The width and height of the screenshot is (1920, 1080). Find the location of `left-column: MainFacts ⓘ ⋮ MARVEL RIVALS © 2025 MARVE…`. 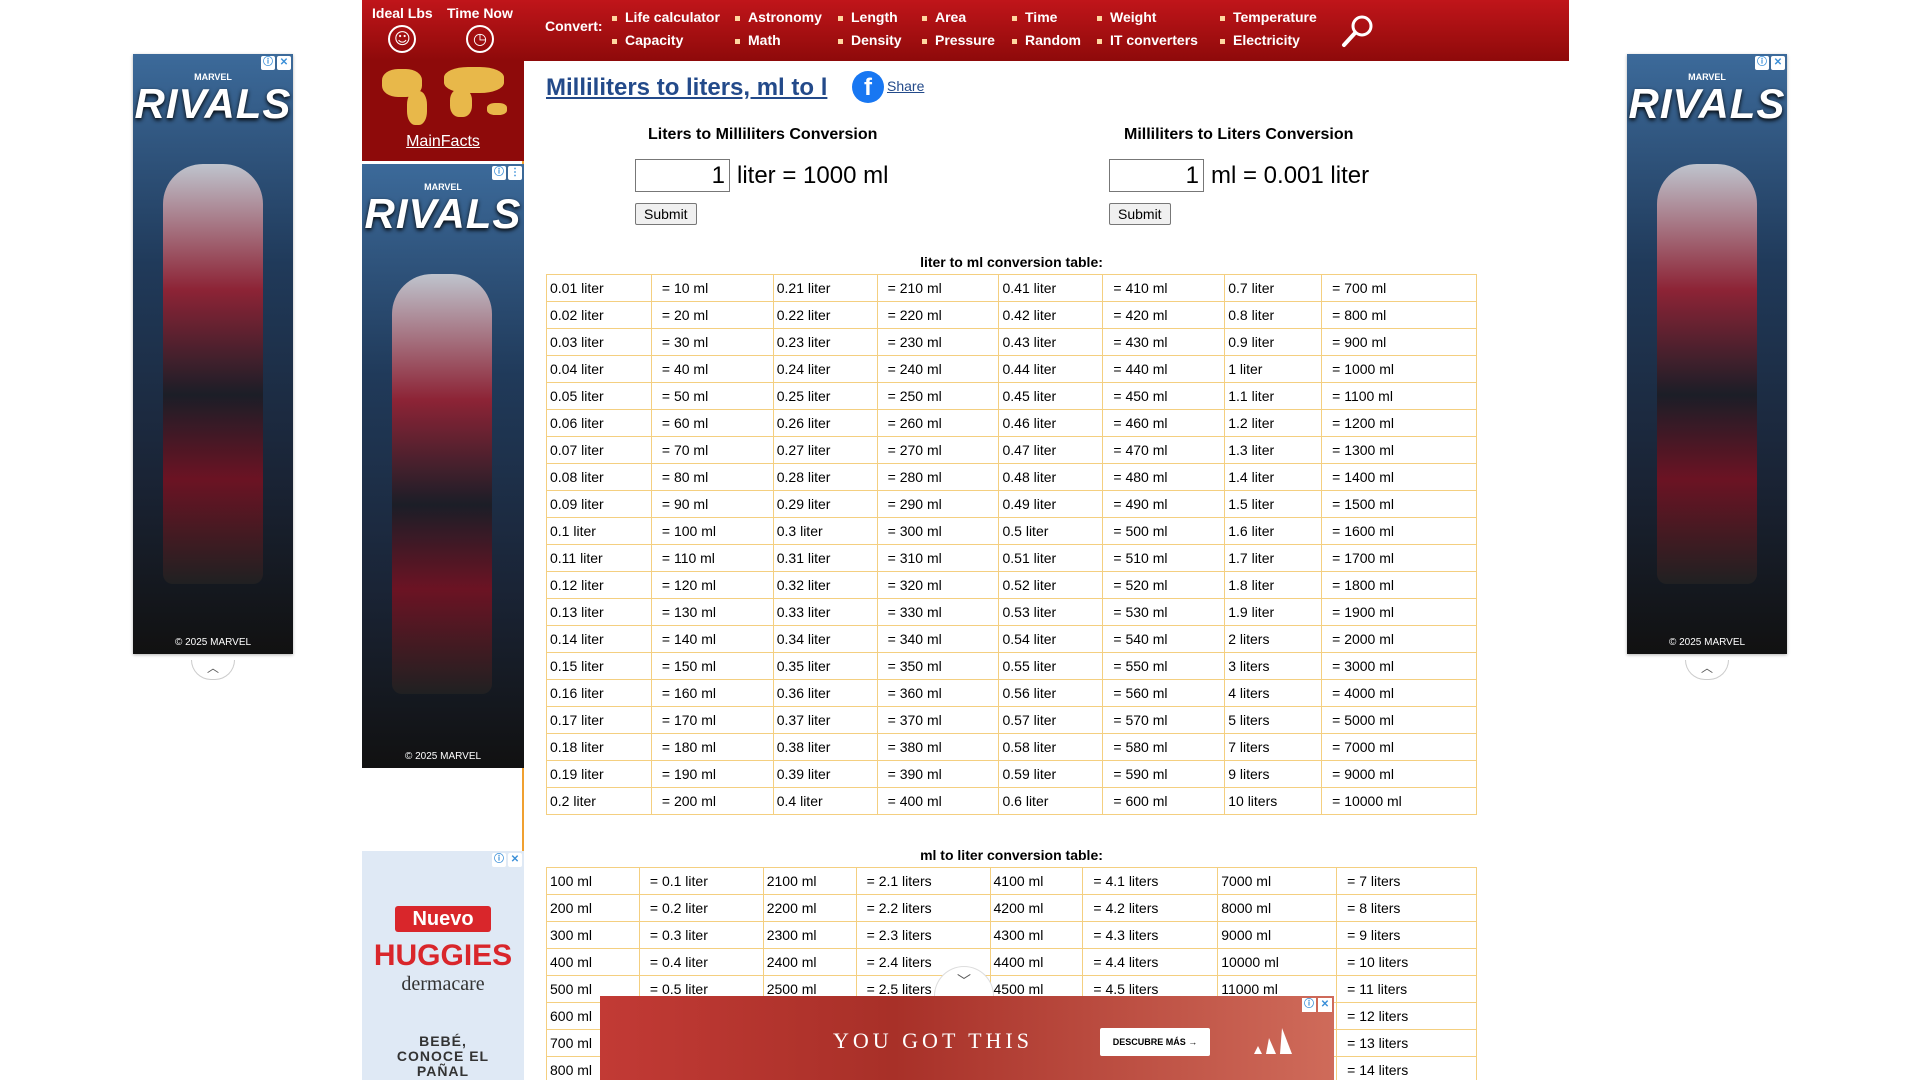

left-column: MainFacts ⓘ ⋮ MARVEL RIVALS © 2025 MARVE… is located at coordinates (443, 570).